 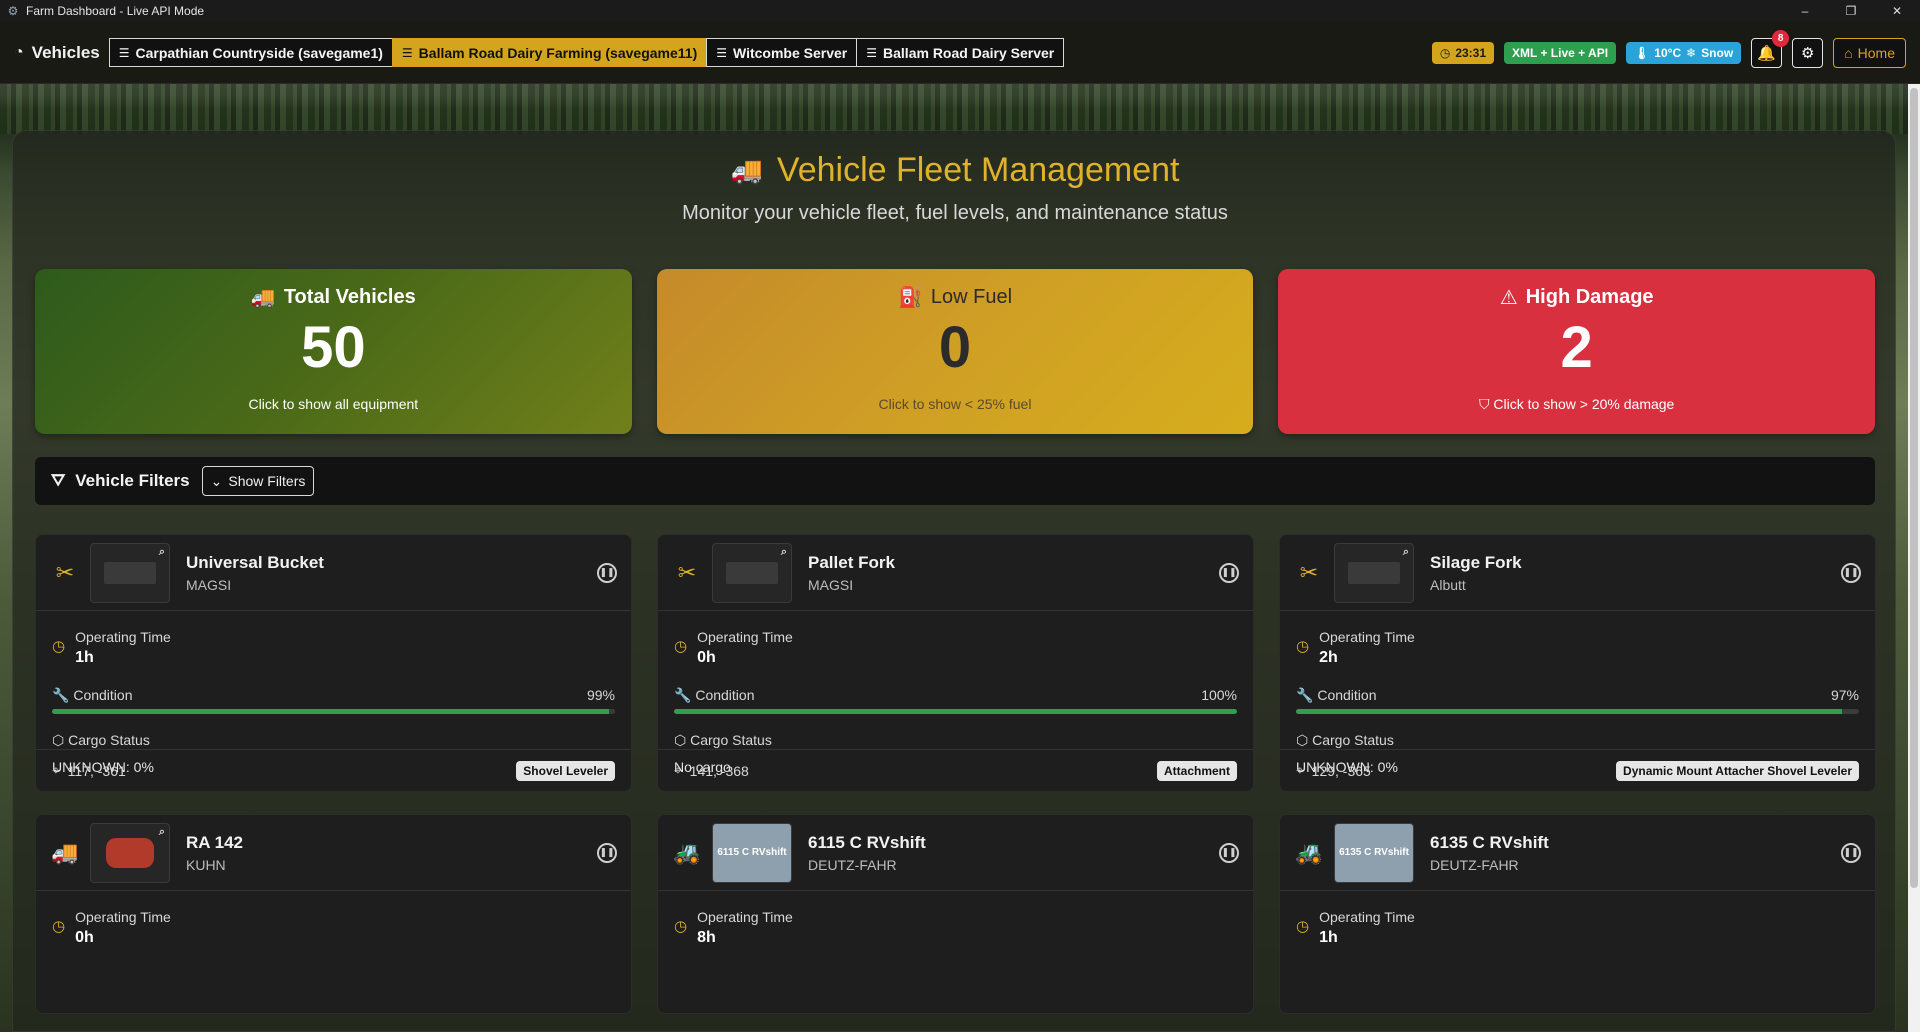 What do you see at coordinates (955, 404) in the screenshot?
I see `low-fuel-hint: Click to show < 25% fuel` at bounding box center [955, 404].